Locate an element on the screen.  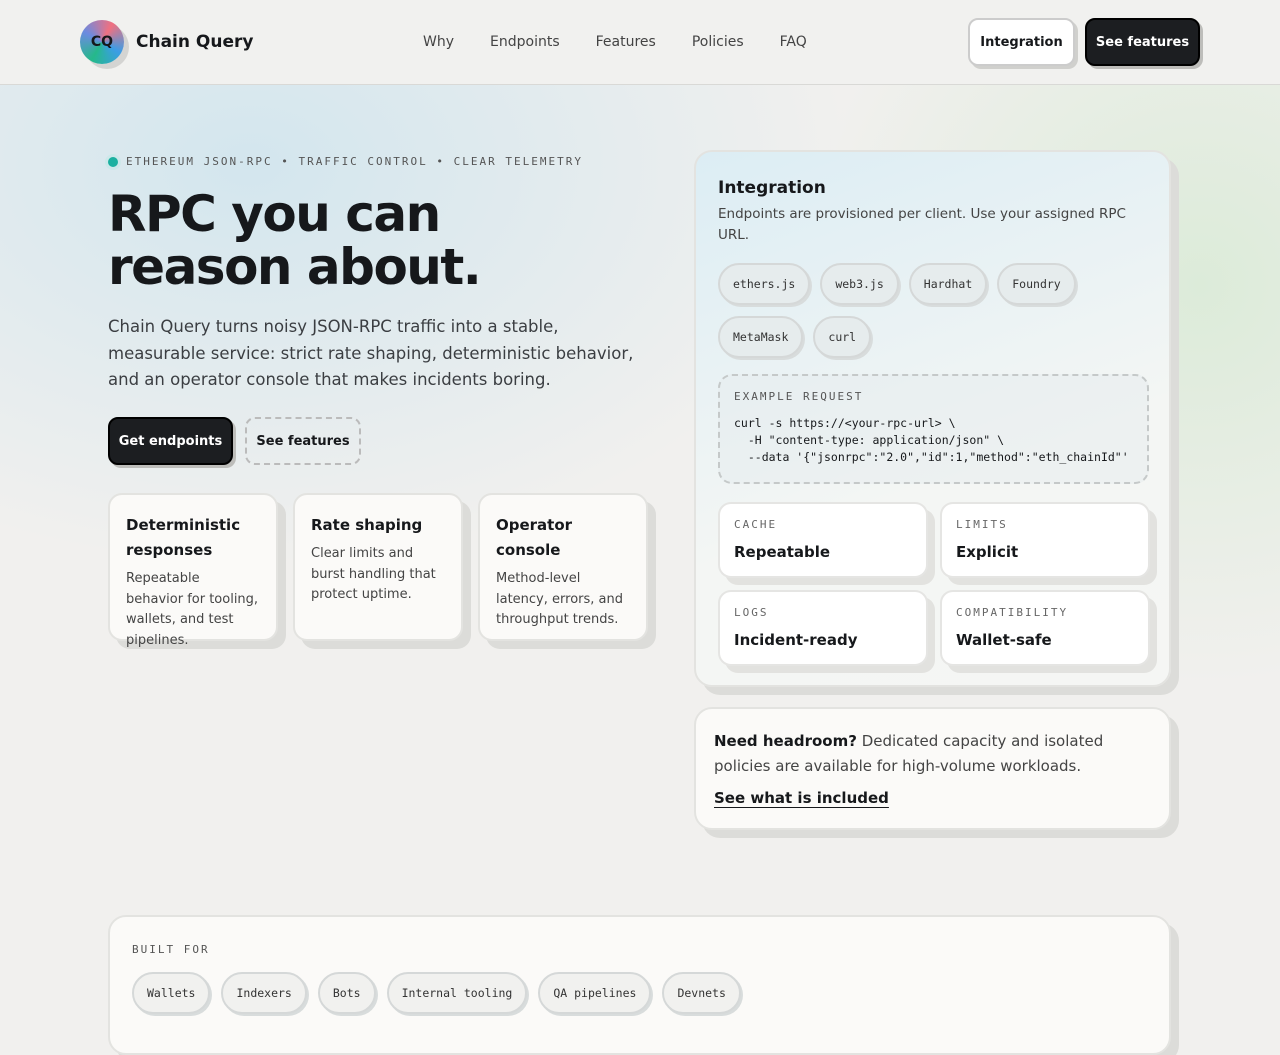
tool-pill: curl is located at coordinates (842, 337).